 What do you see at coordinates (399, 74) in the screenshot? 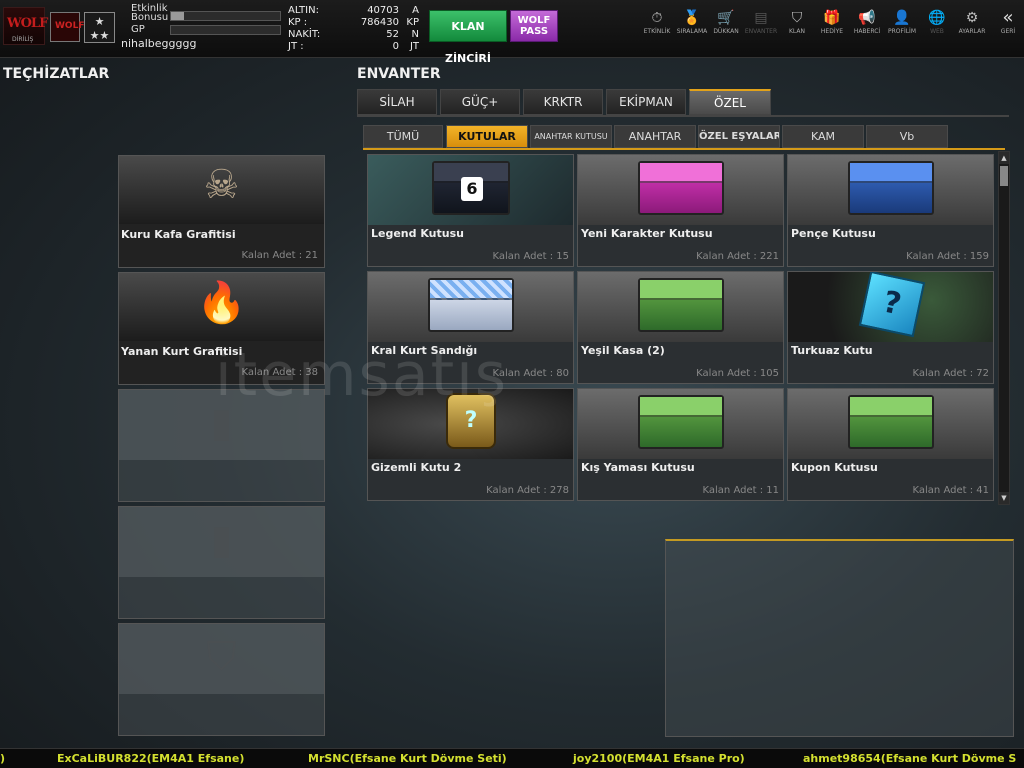
I see `inventory-title: ENVANTER` at bounding box center [399, 74].